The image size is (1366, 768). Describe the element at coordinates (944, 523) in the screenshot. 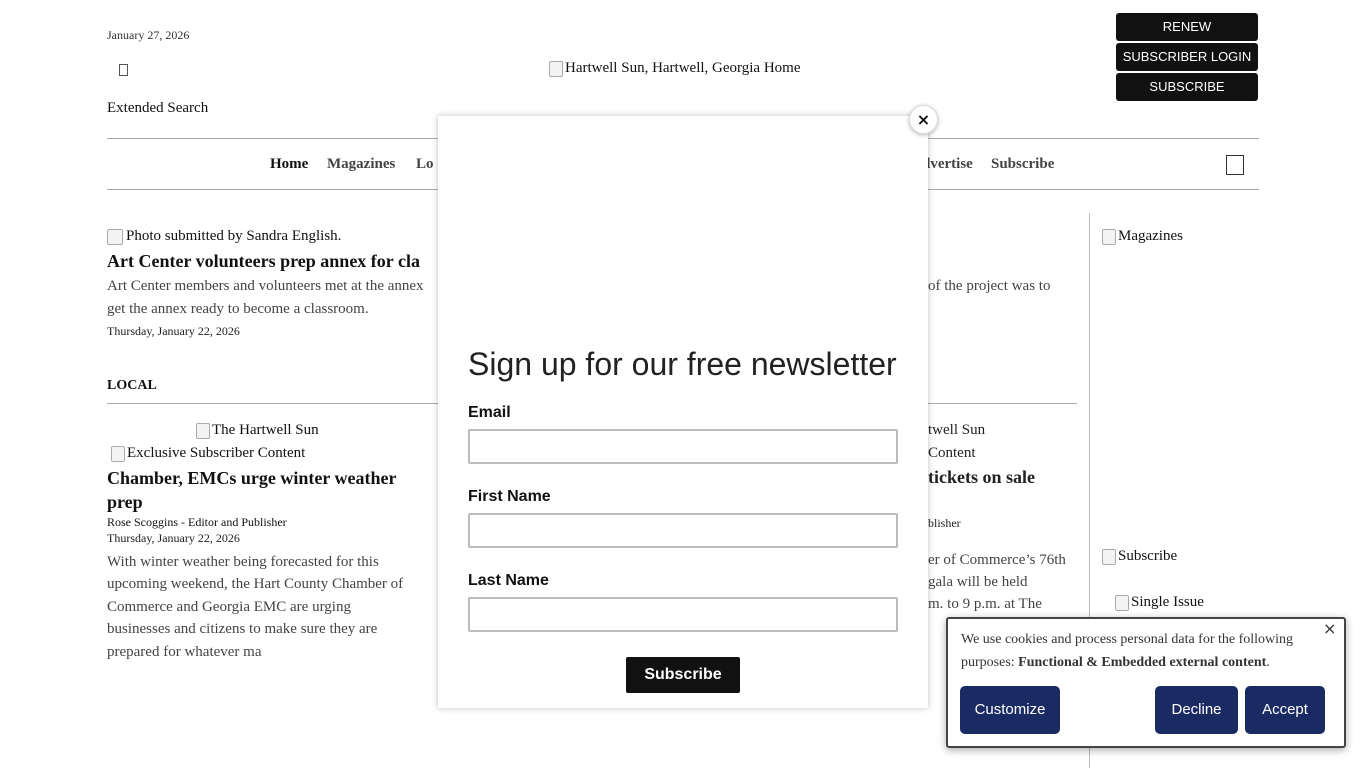

I see `article2-author: blisher` at that location.